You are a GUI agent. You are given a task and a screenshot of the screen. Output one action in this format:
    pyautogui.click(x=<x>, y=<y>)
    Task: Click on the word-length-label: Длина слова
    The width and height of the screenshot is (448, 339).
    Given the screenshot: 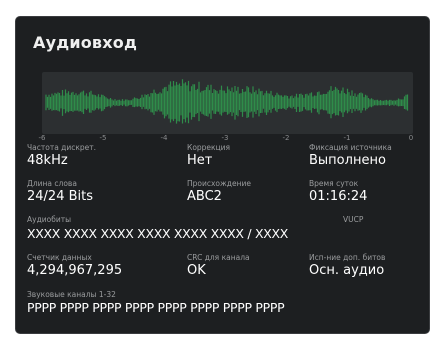 What is the action you would take?
    pyautogui.click(x=52, y=183)
    